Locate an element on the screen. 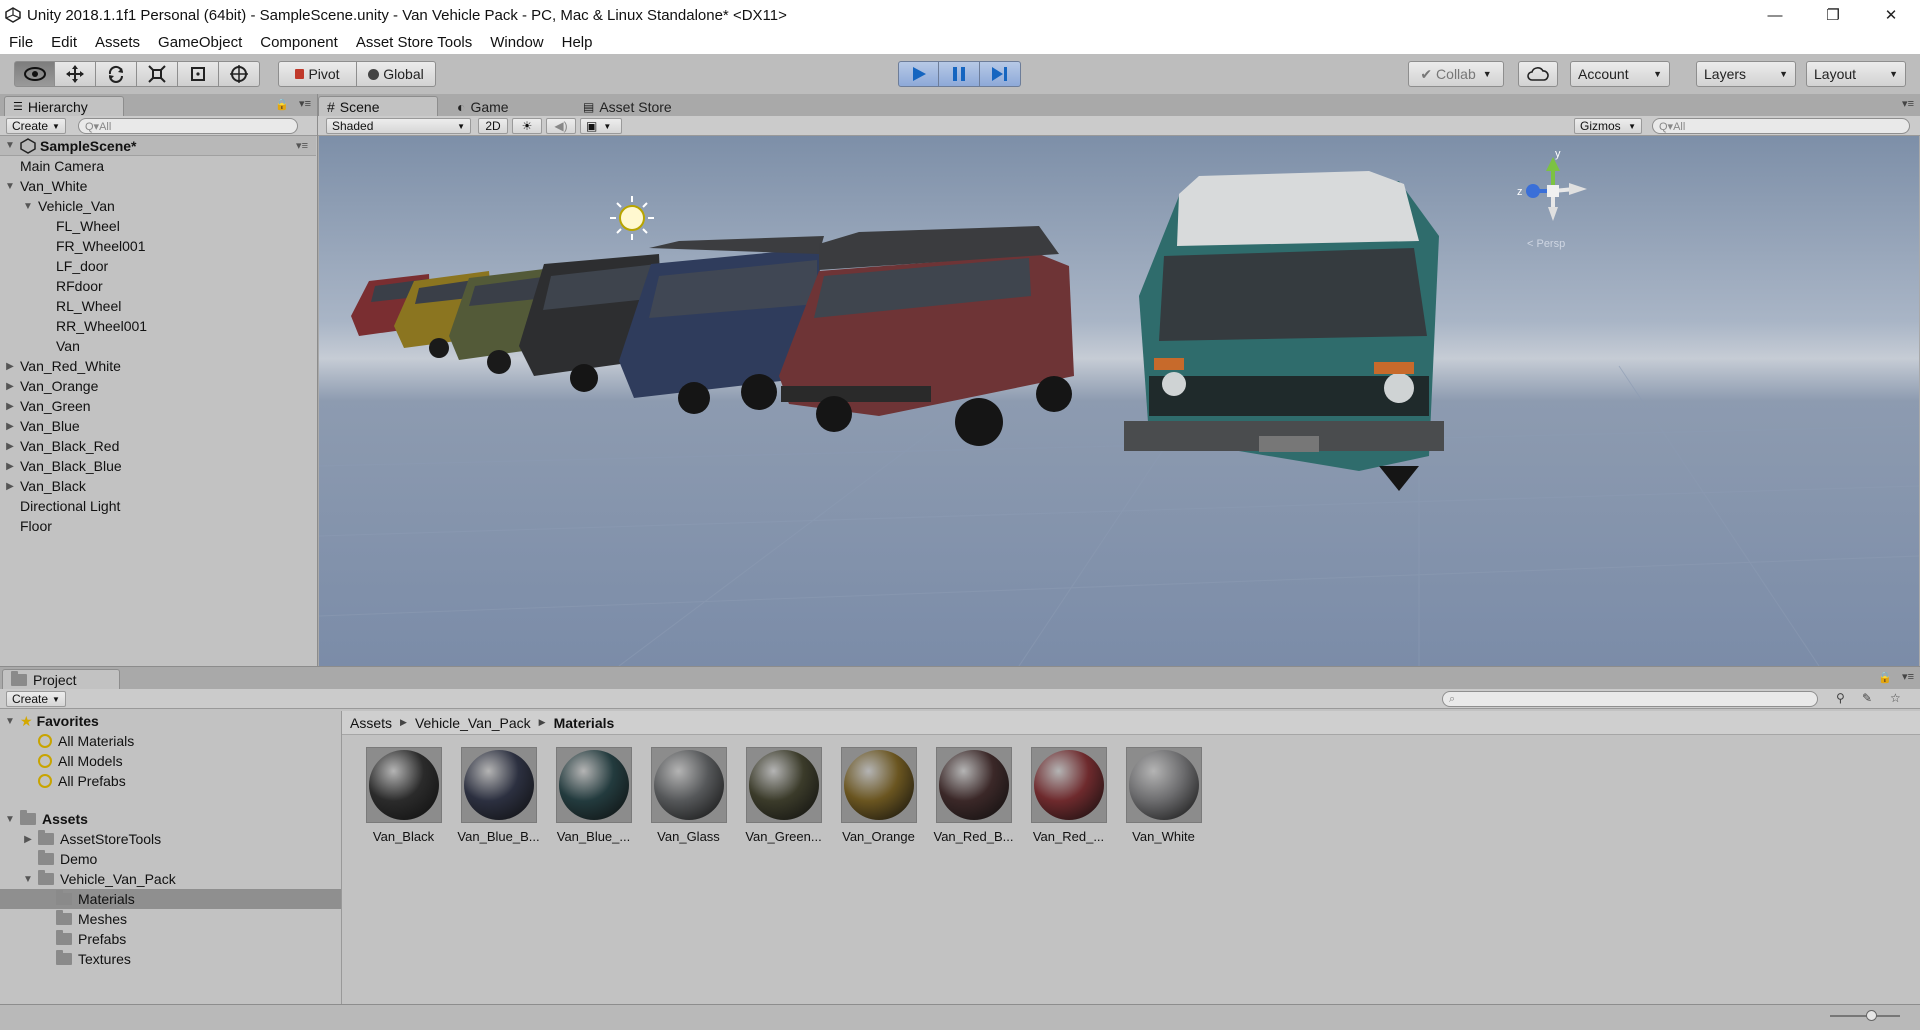  minimize-button: — is located at coordinates (1775, 15).